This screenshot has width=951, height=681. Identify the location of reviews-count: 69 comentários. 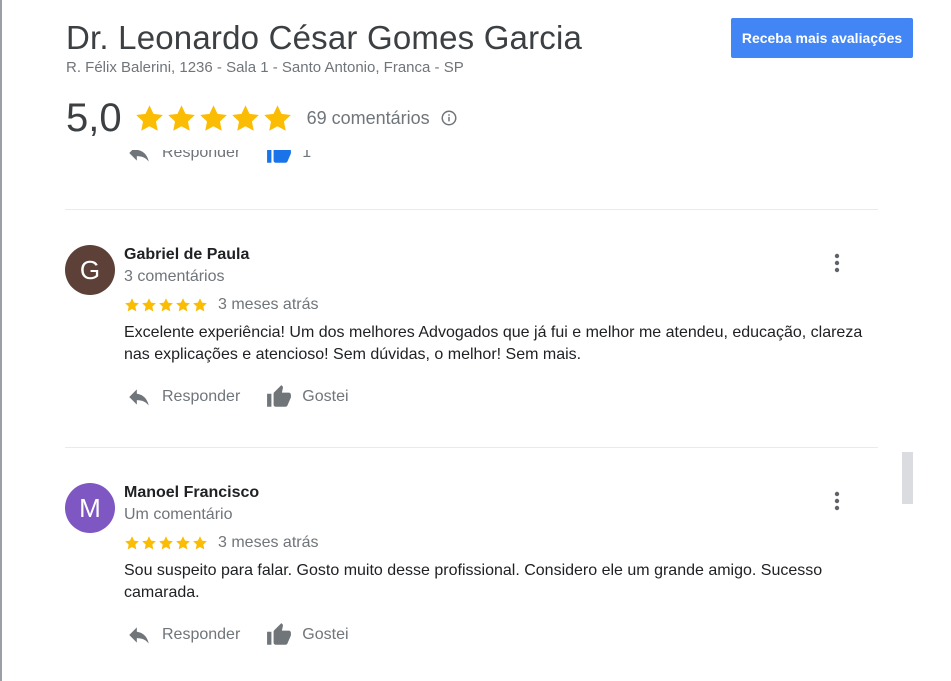
(368, 117).